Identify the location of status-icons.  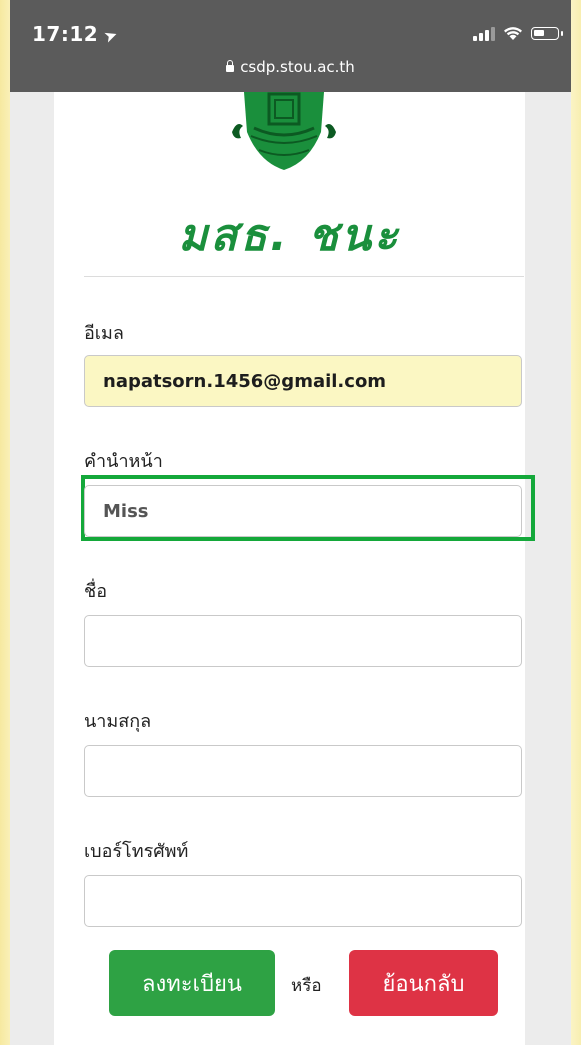
(518, 33).